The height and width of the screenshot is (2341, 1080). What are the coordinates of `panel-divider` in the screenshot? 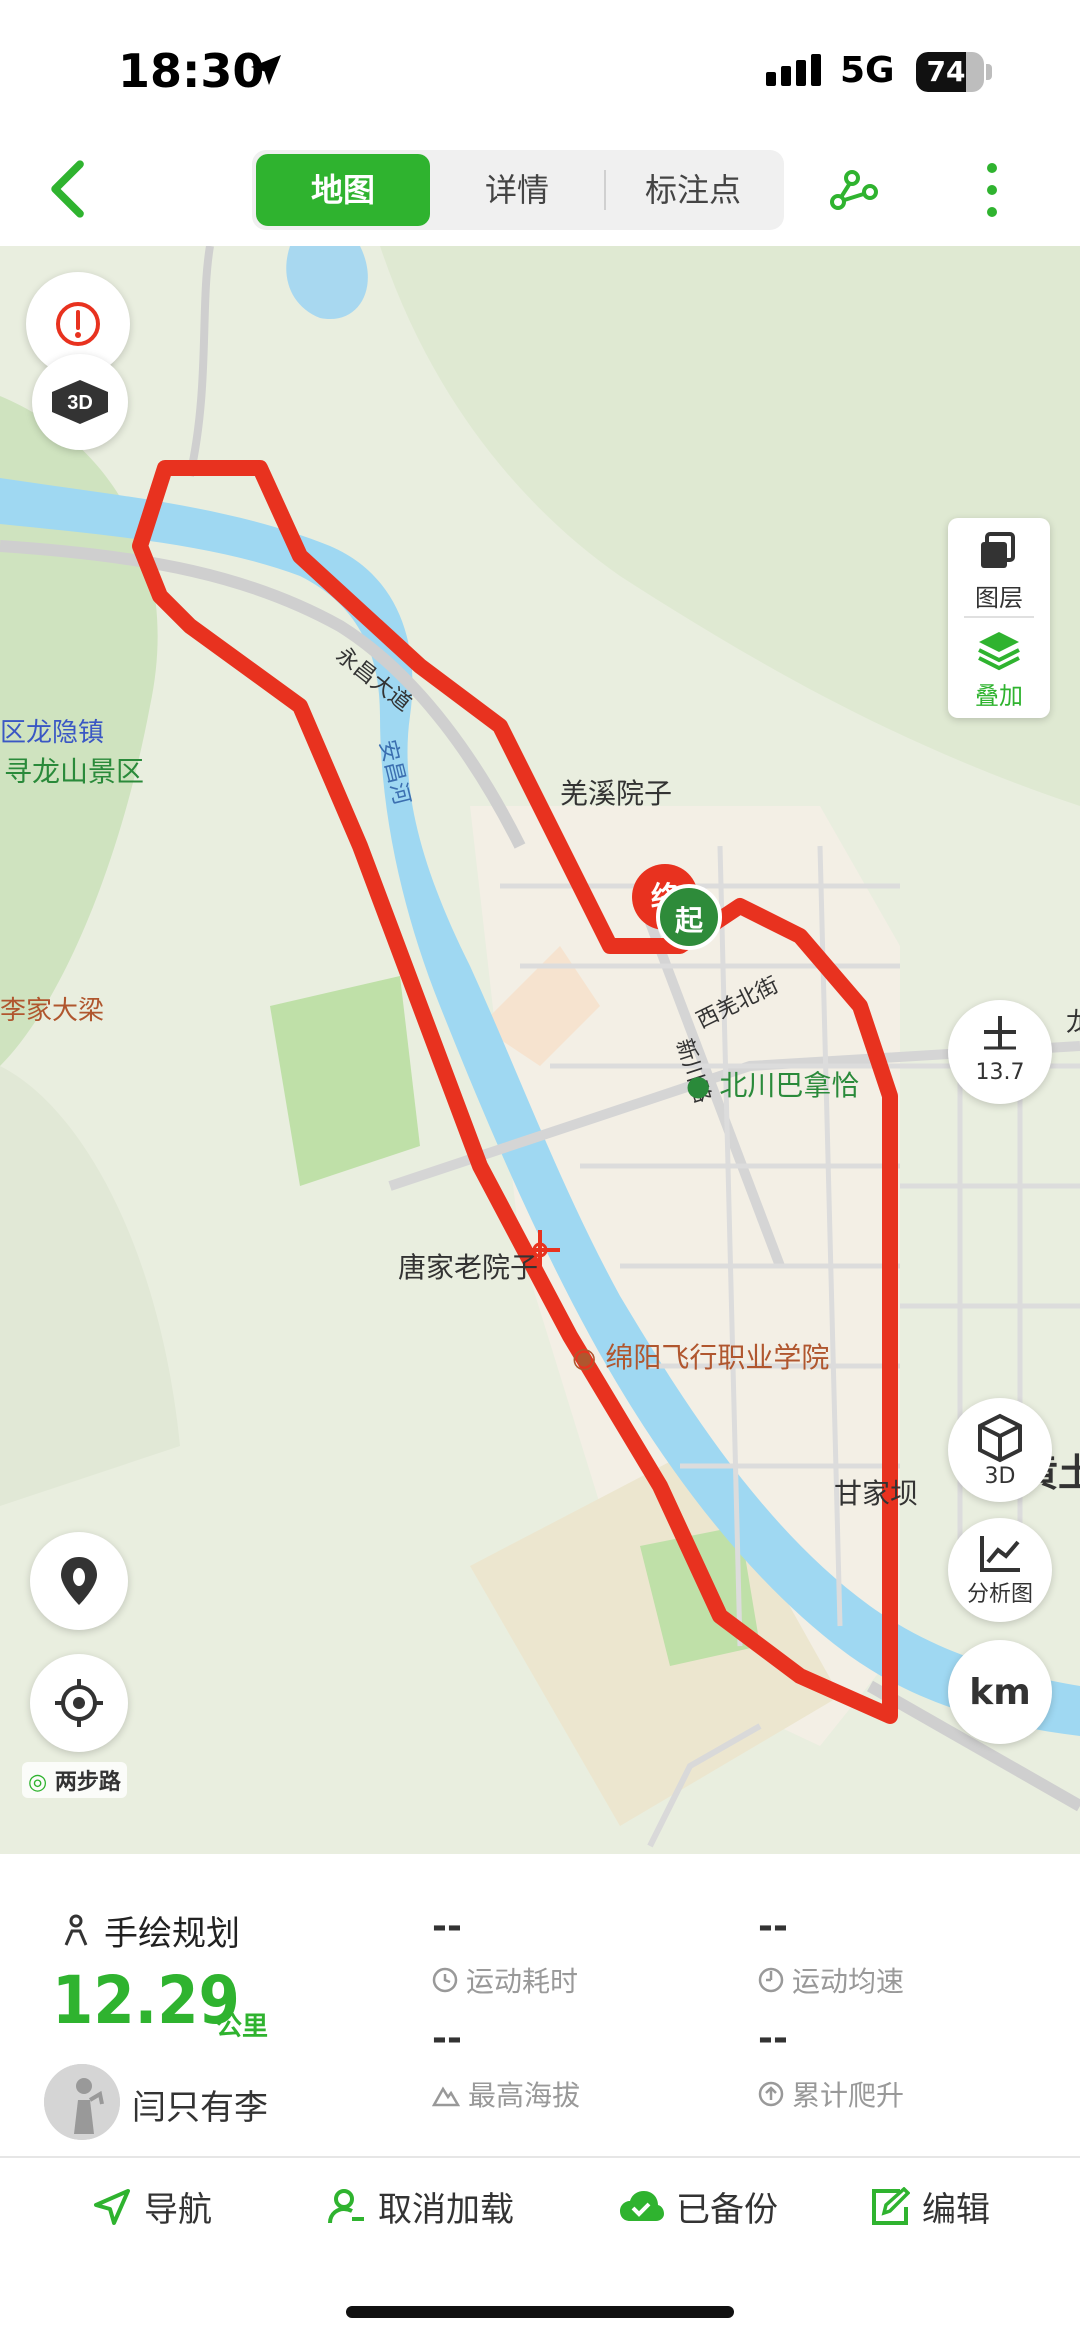 It's located at (540, 2157).